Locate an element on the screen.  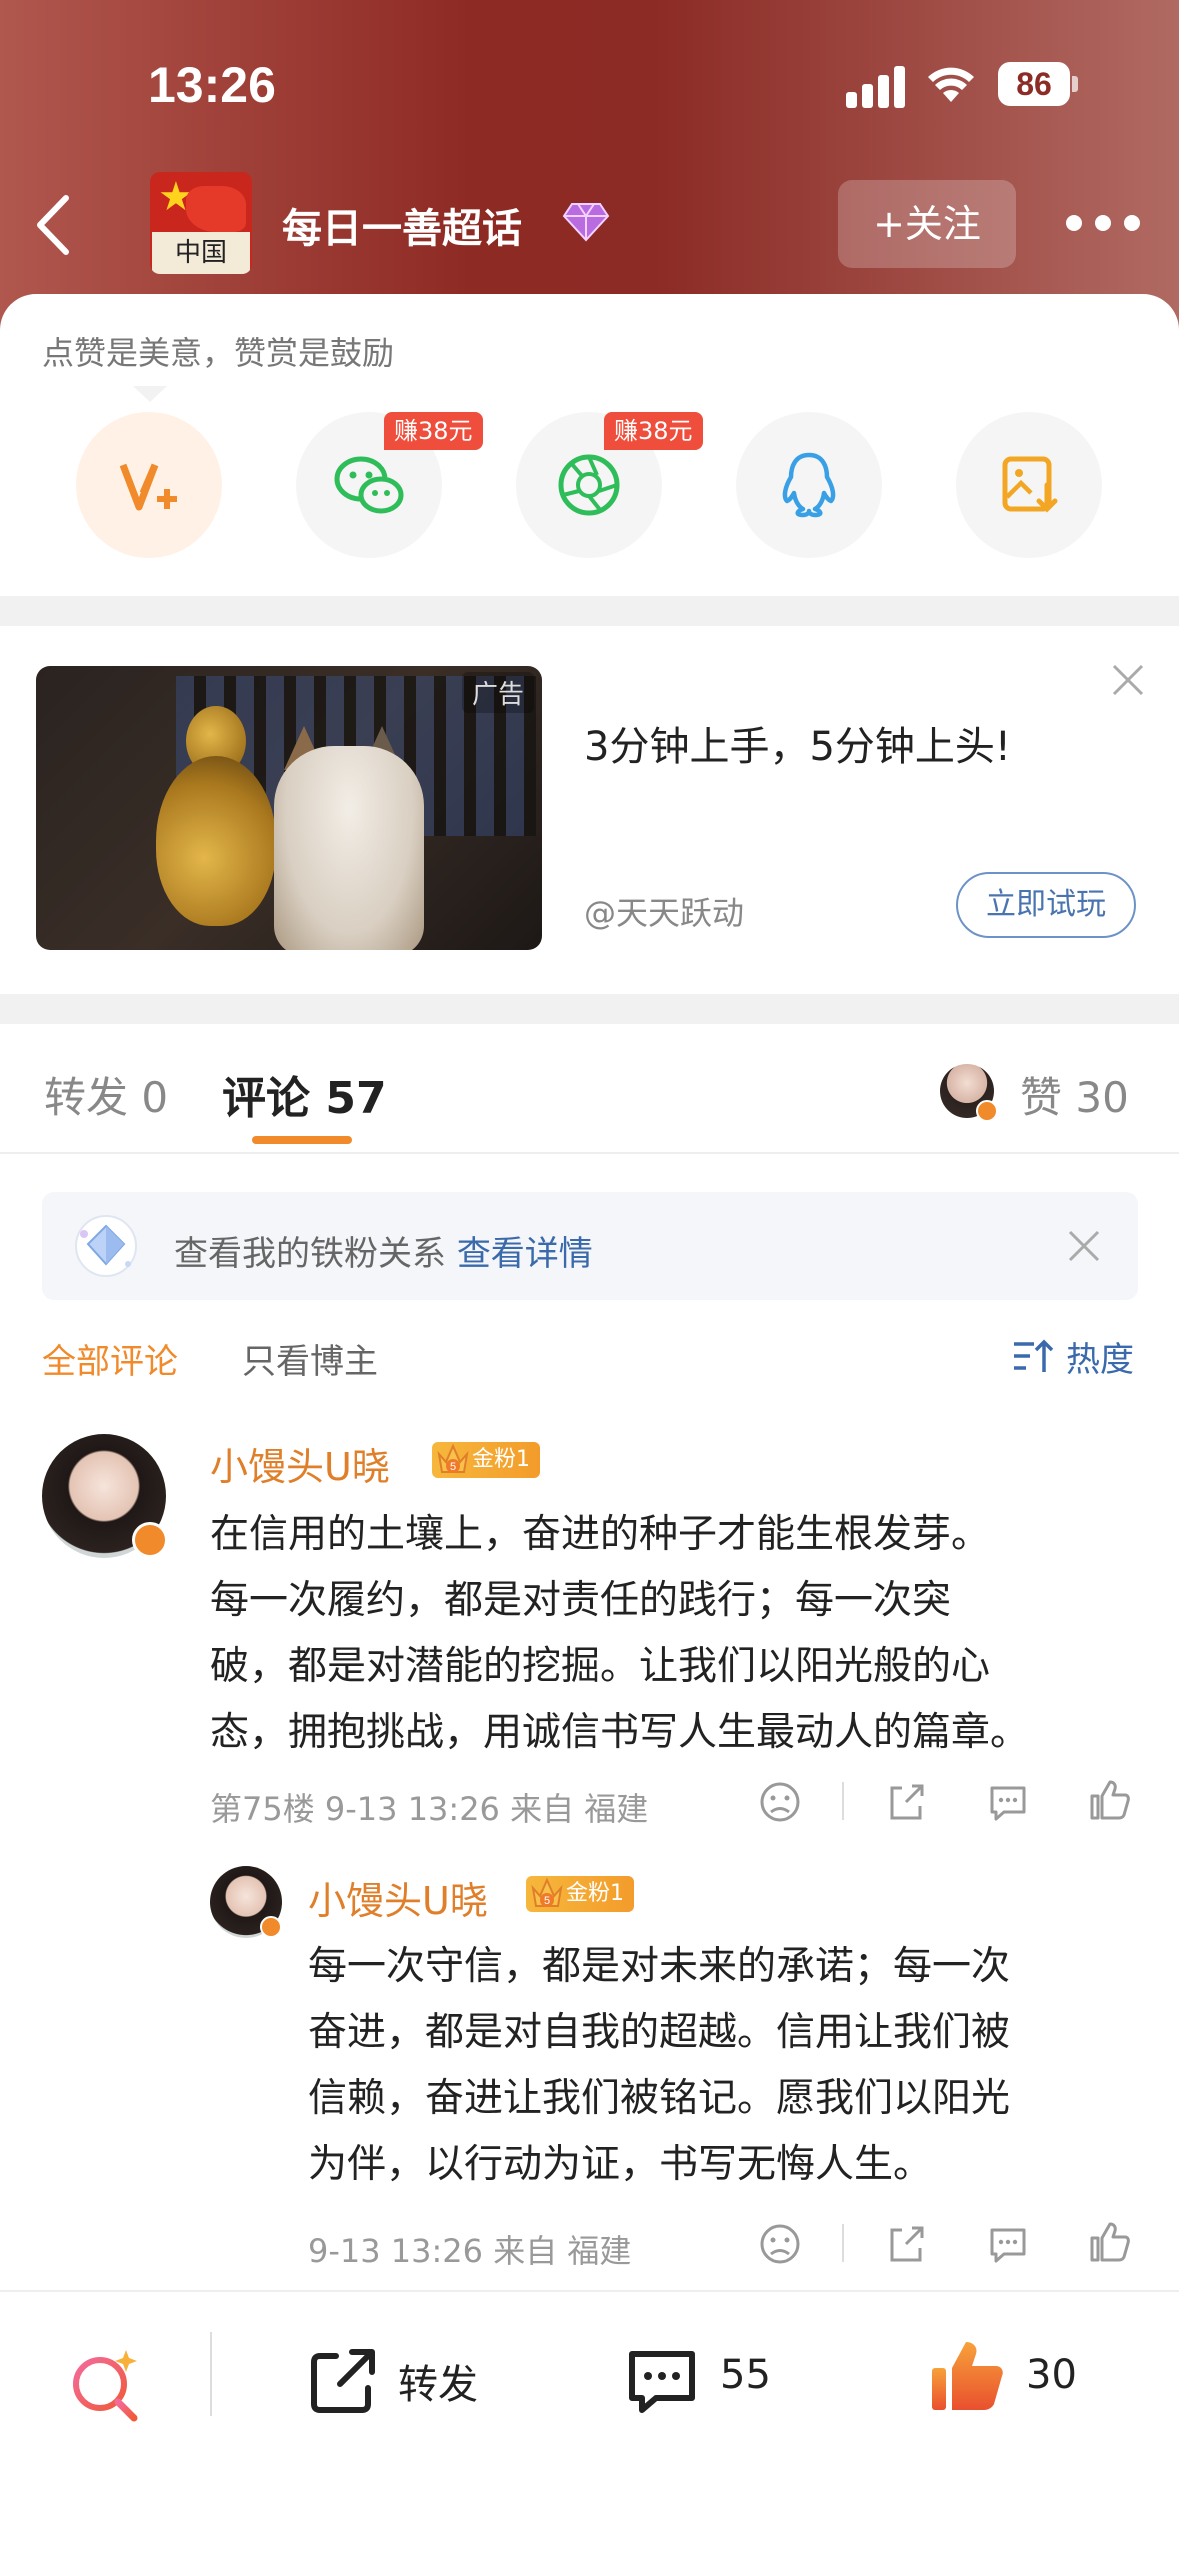
tab-likes: 赞 30 is located at coordinates (1074, 1094).